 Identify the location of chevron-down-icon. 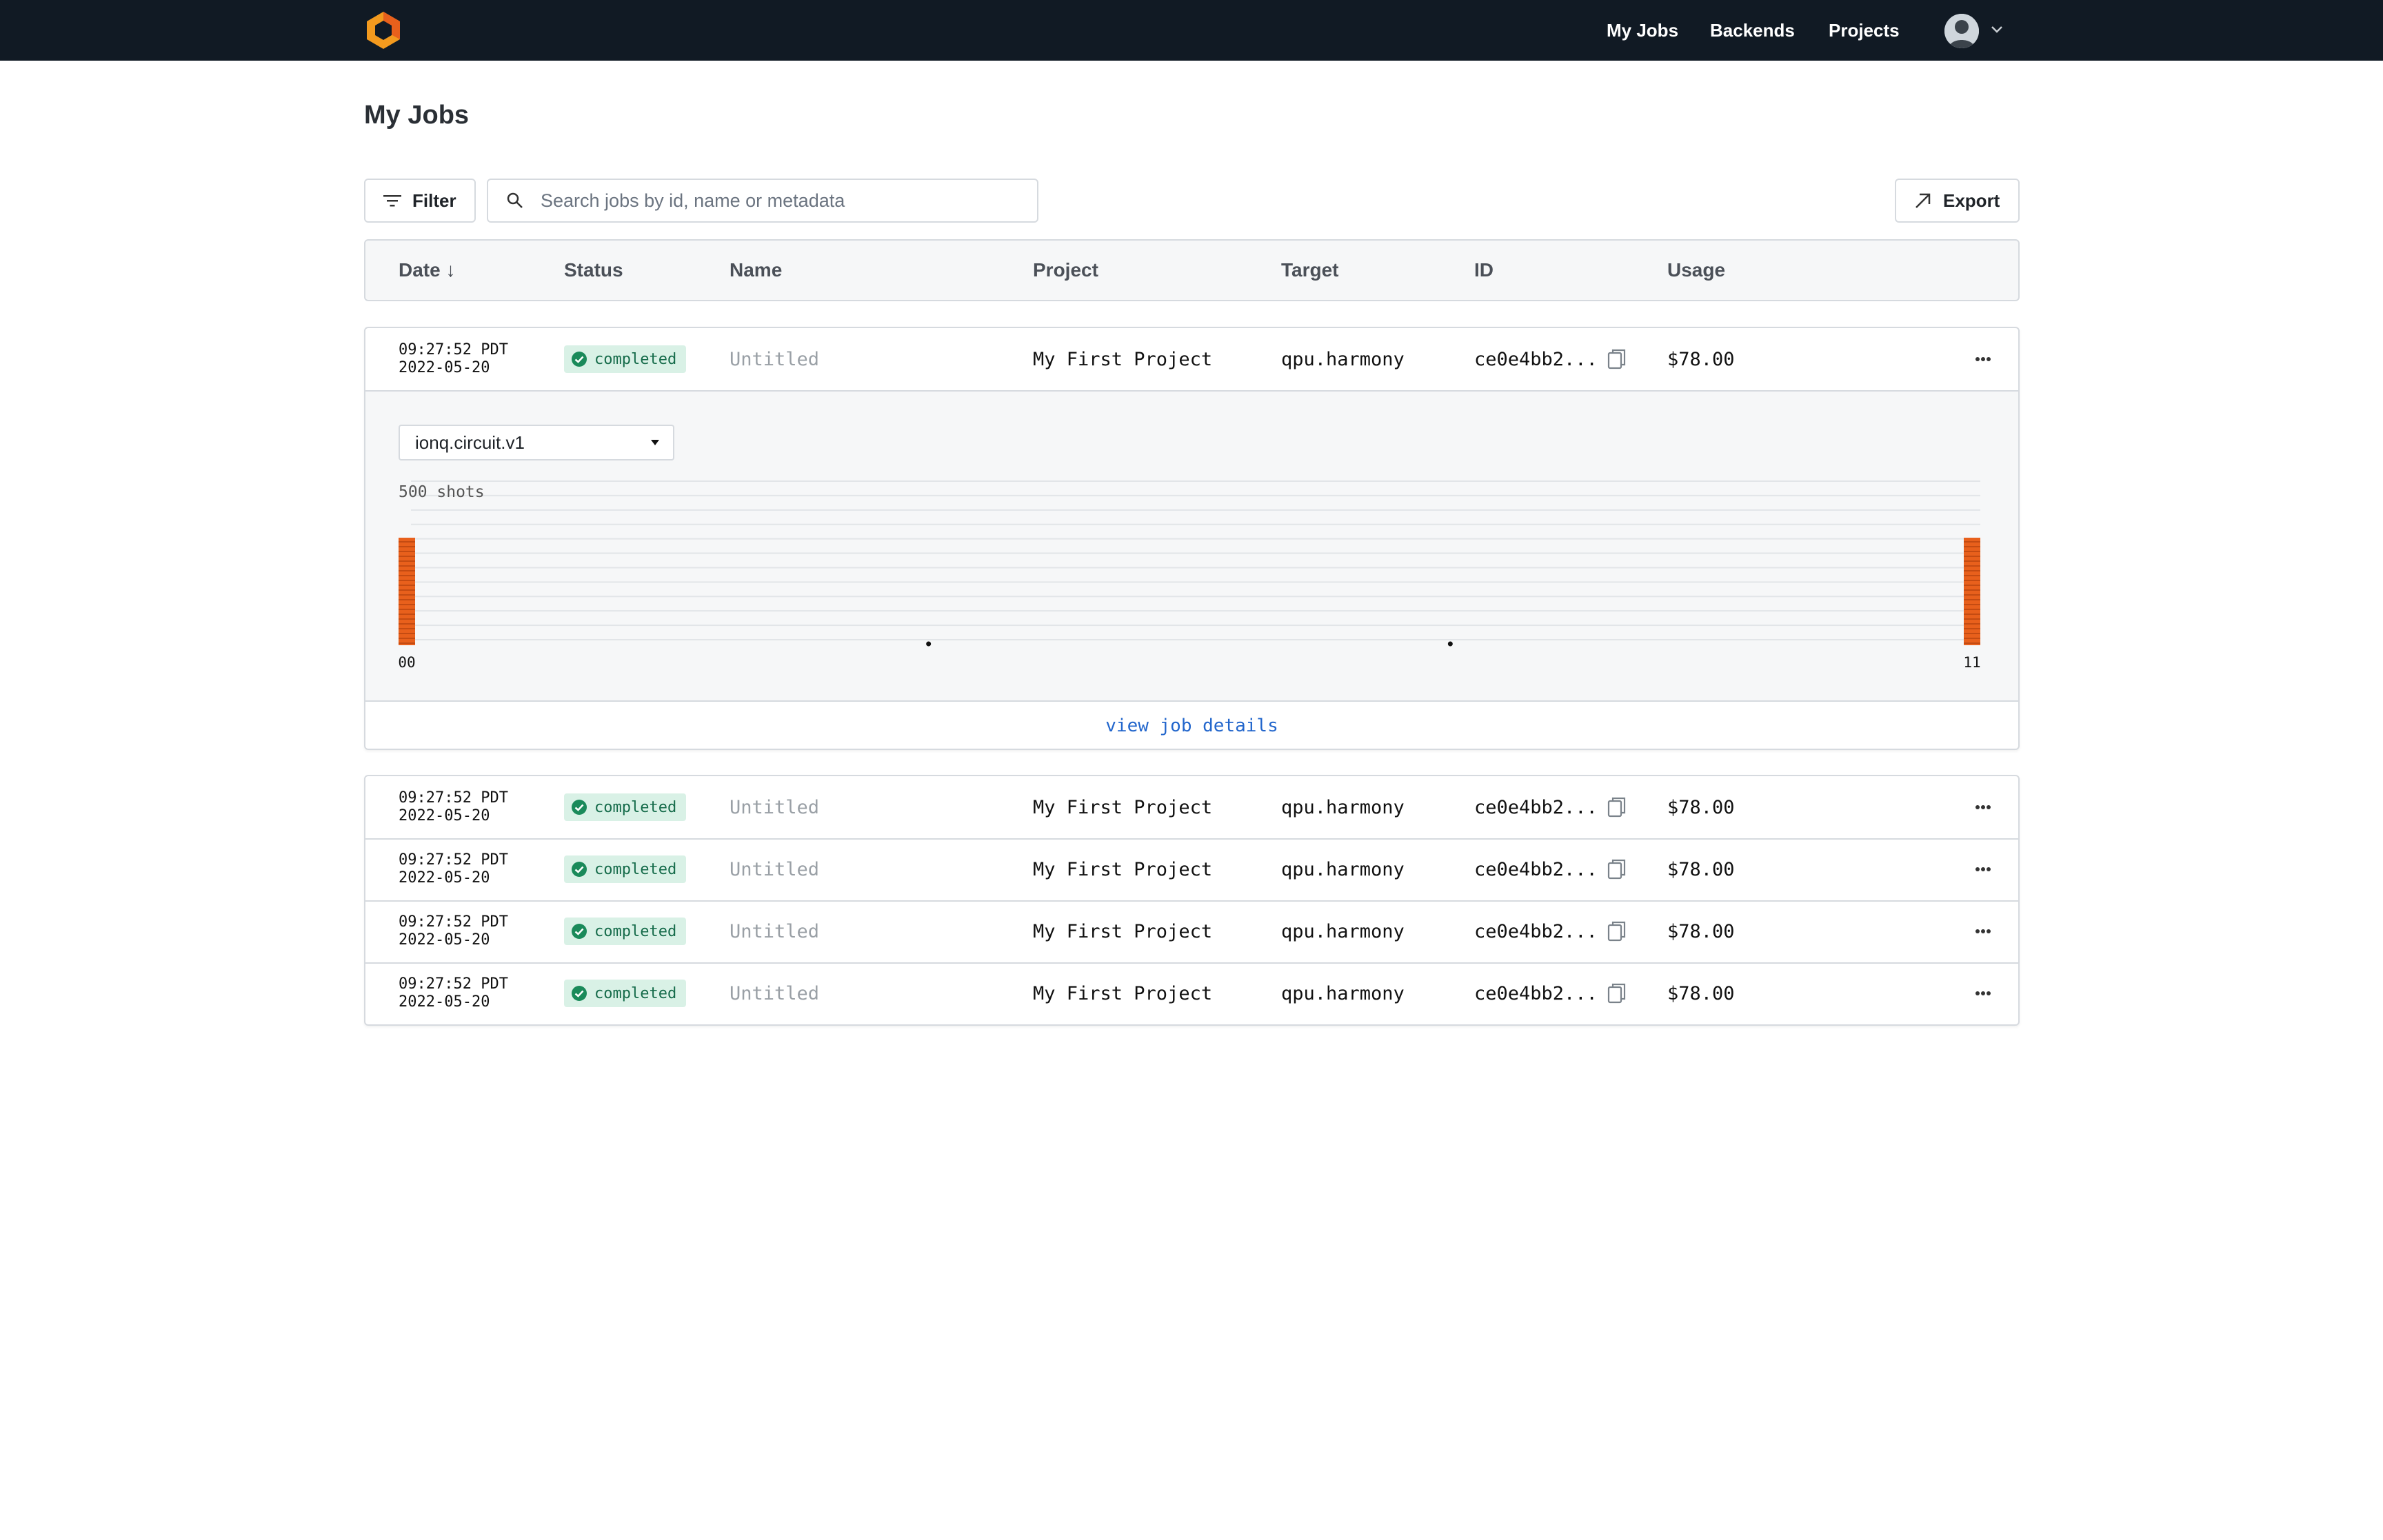
(1997, 29).